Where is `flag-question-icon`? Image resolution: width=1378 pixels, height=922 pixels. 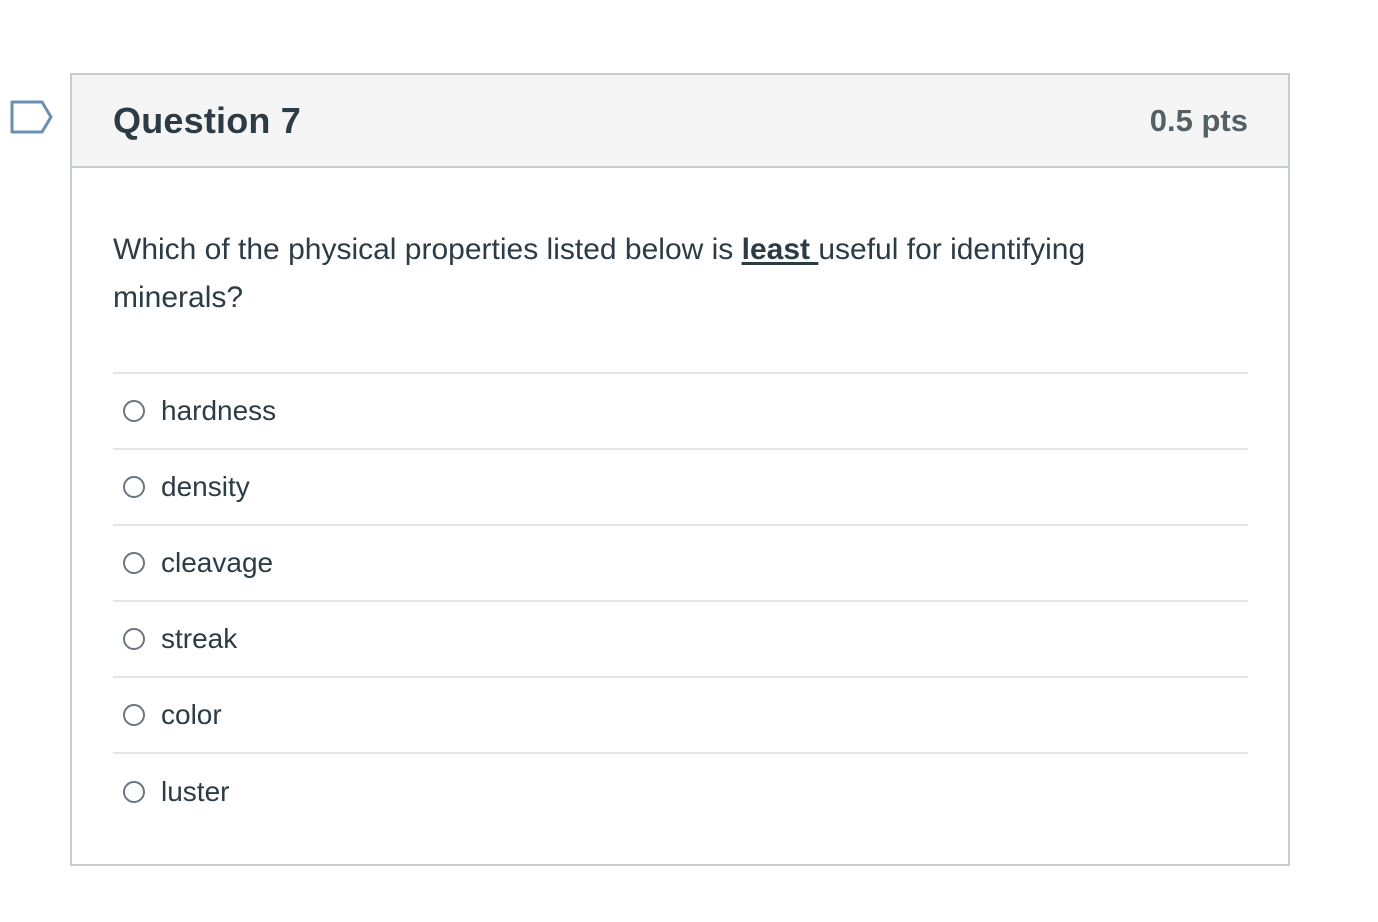 flag-question-icon is located at coordinates (32, 118).